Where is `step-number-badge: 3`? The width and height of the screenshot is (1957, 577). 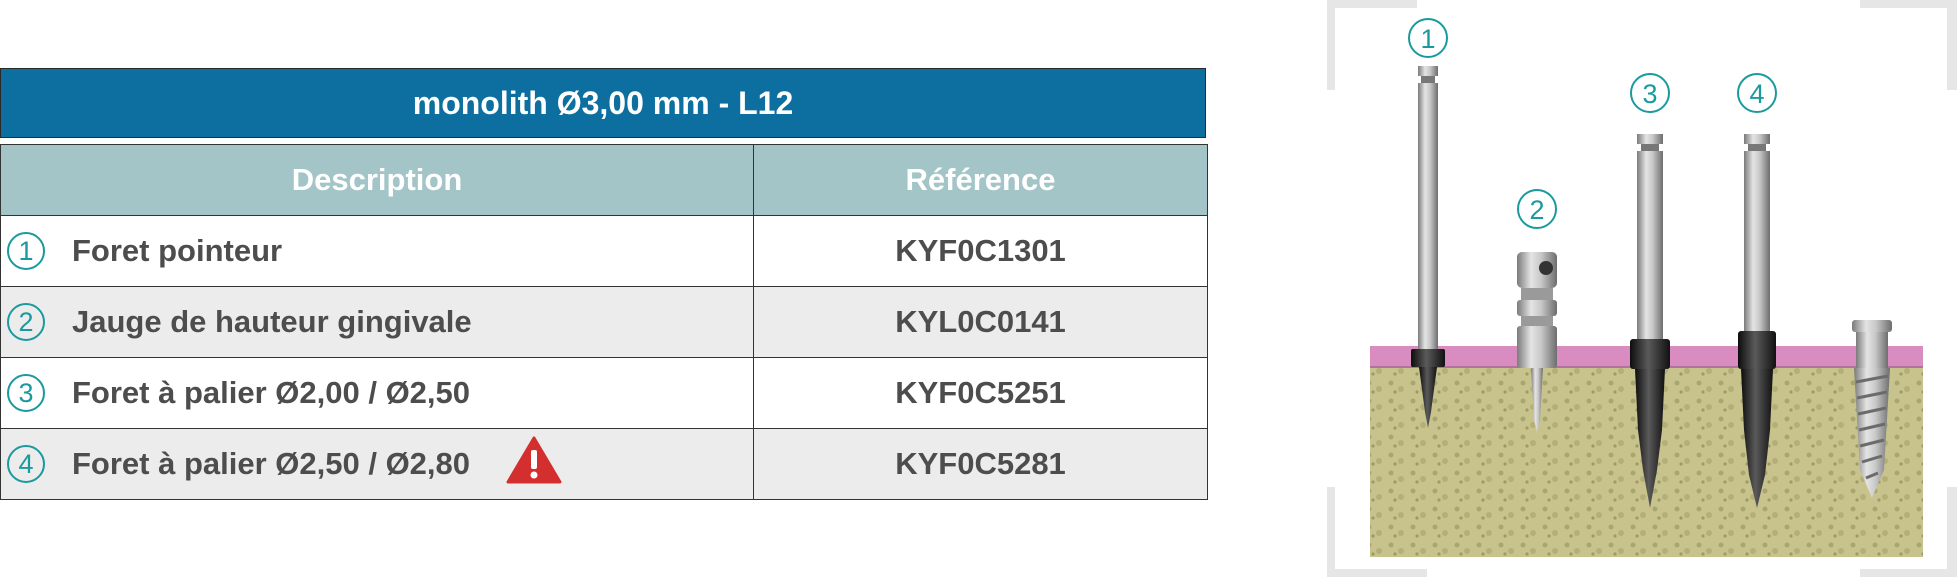
step-number-badge: 3 is located at coordinates (26, 393).